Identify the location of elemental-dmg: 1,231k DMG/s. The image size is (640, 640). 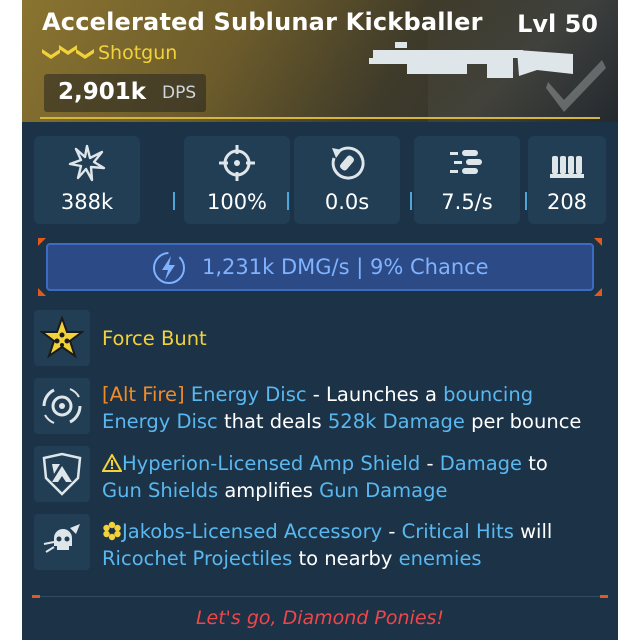
(276, 267).